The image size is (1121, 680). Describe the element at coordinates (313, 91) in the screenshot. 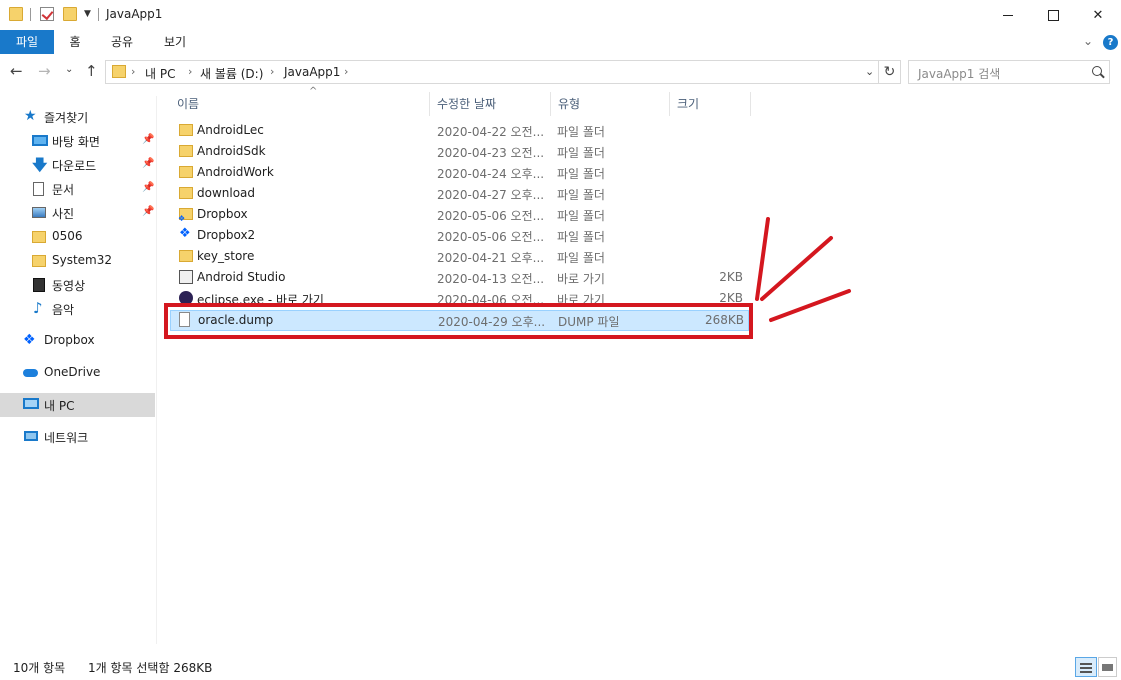

I see `sort-ascending-icon: ^` at that location.